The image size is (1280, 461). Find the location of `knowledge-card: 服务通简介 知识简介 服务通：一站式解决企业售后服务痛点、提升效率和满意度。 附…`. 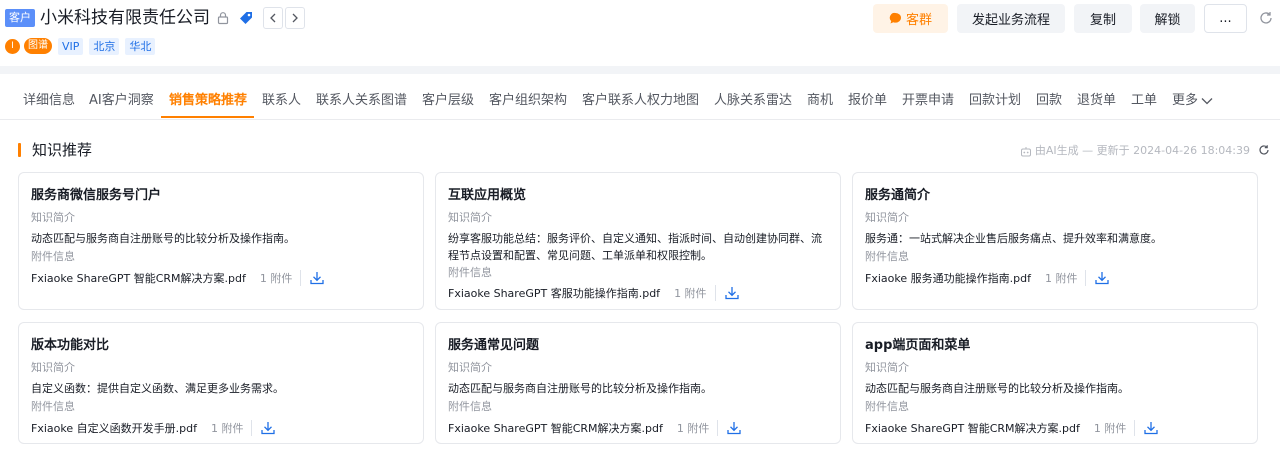

knowledge-card: 服务通简介 知识简介 服务通：一站式解决企业售后服务痛点、提升效率和满意度。 附… is located at coordinates (1055, 241).